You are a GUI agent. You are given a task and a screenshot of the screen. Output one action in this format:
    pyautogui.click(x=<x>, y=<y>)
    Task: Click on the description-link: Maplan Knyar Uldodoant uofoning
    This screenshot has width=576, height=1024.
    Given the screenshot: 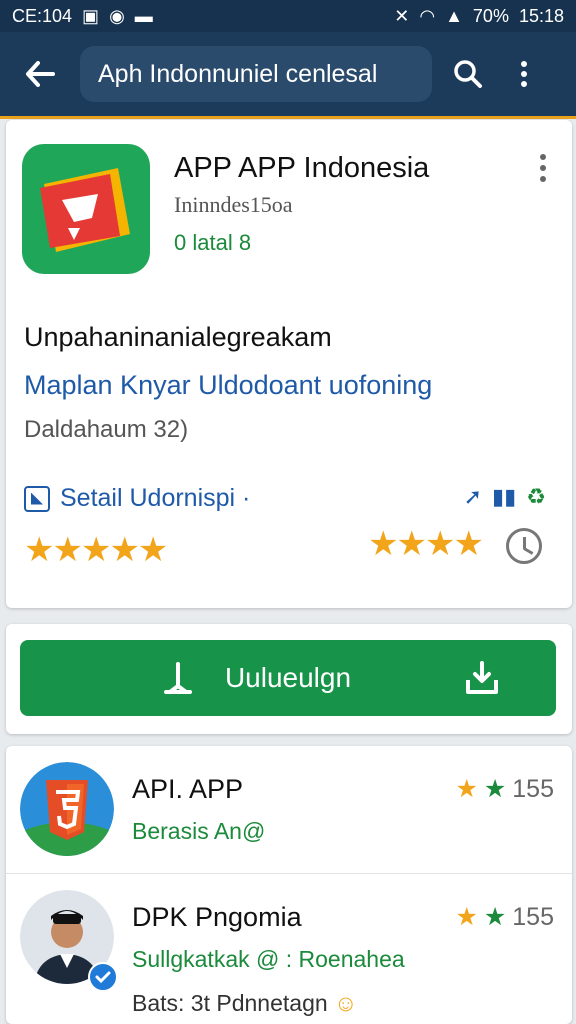 What is the action you would take?
    pyautogui.click(x=228, y=385)
    